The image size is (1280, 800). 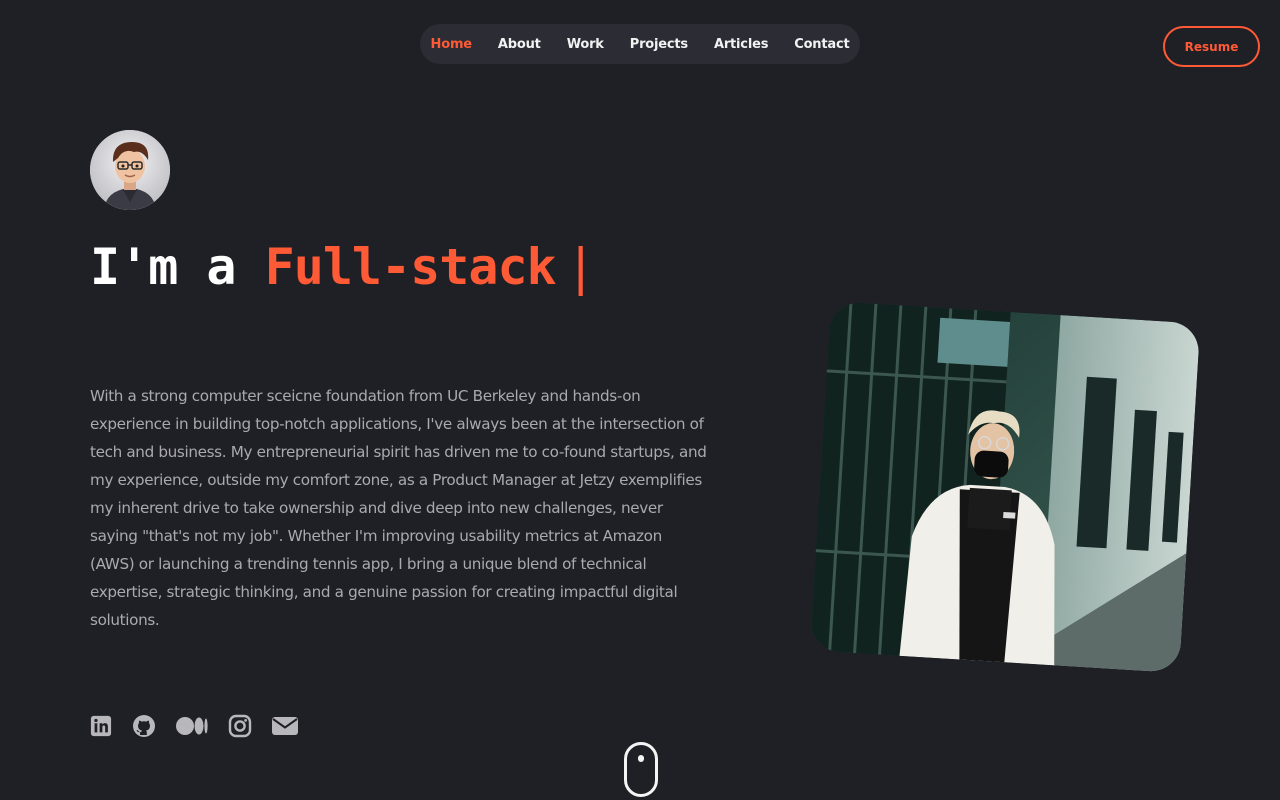 What do you see at coordinates (580, 267) in the screenshot?
I see `typing-caret: |` at bounding box center [580, 267].